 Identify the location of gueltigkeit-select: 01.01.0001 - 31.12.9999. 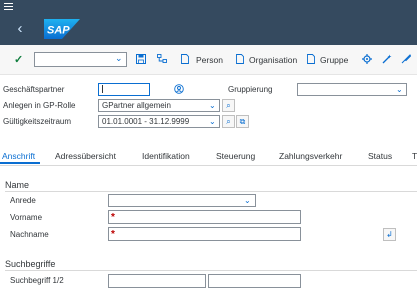
(159, 121).